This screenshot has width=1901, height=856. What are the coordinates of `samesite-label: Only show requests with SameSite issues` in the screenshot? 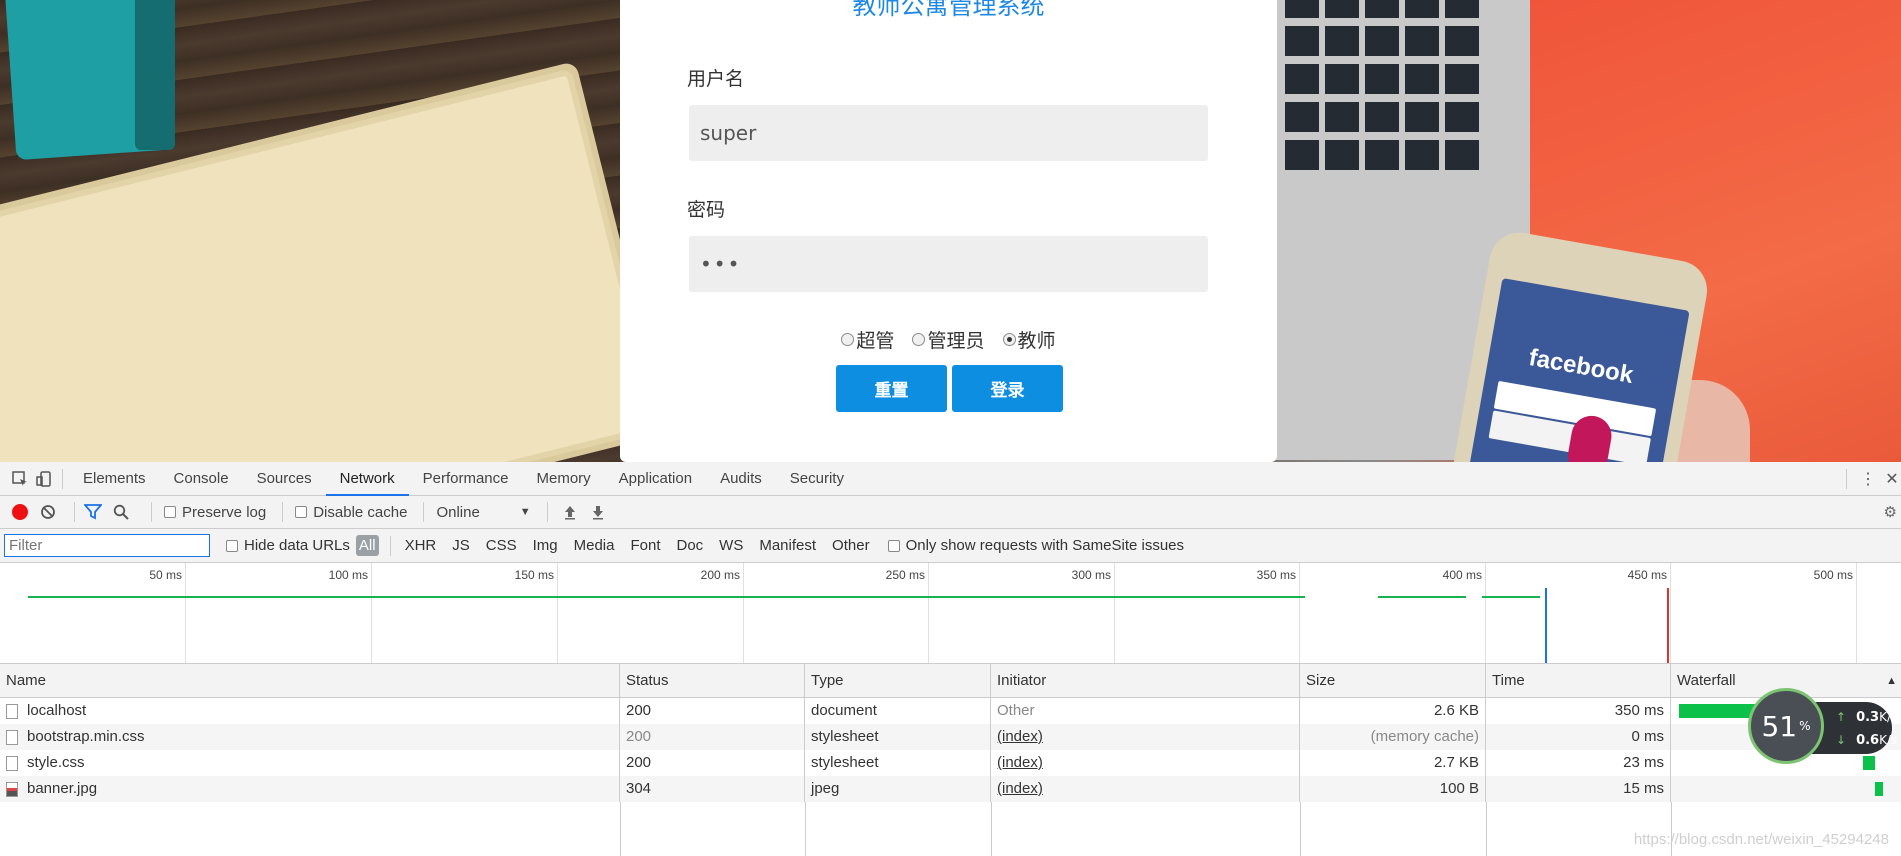 It's located at (1045, 545).